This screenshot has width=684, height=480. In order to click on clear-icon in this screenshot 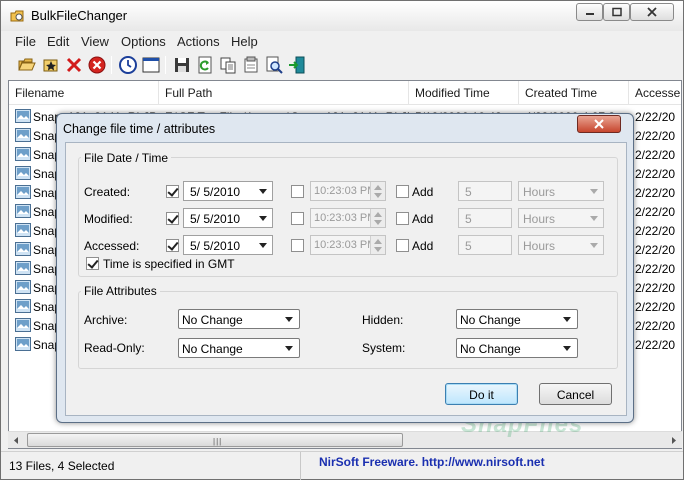, I will do `click(97, 65)`.